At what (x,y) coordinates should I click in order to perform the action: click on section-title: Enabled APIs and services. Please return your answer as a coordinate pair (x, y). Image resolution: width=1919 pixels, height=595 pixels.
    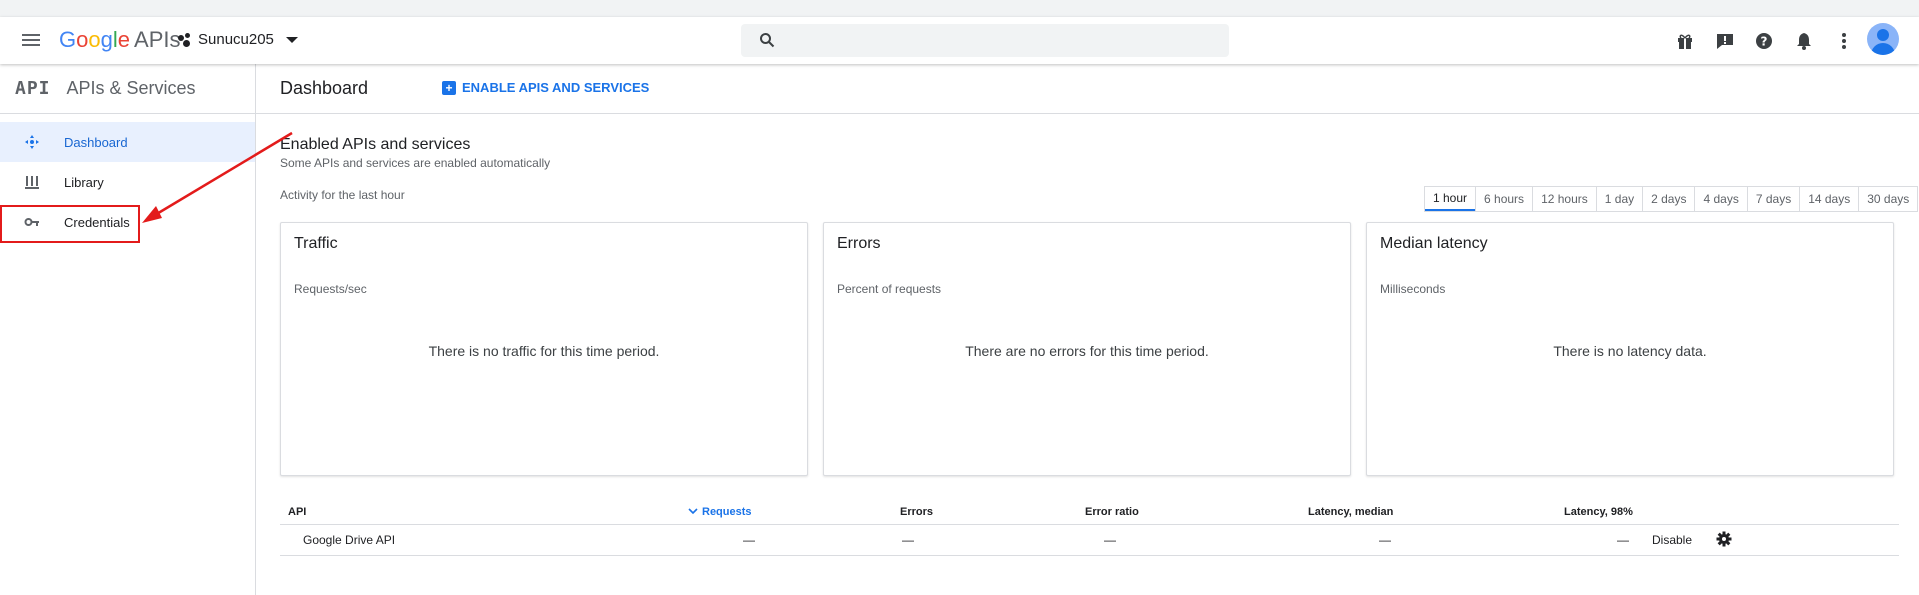
    Looking at the image, I should click on (375, 144).